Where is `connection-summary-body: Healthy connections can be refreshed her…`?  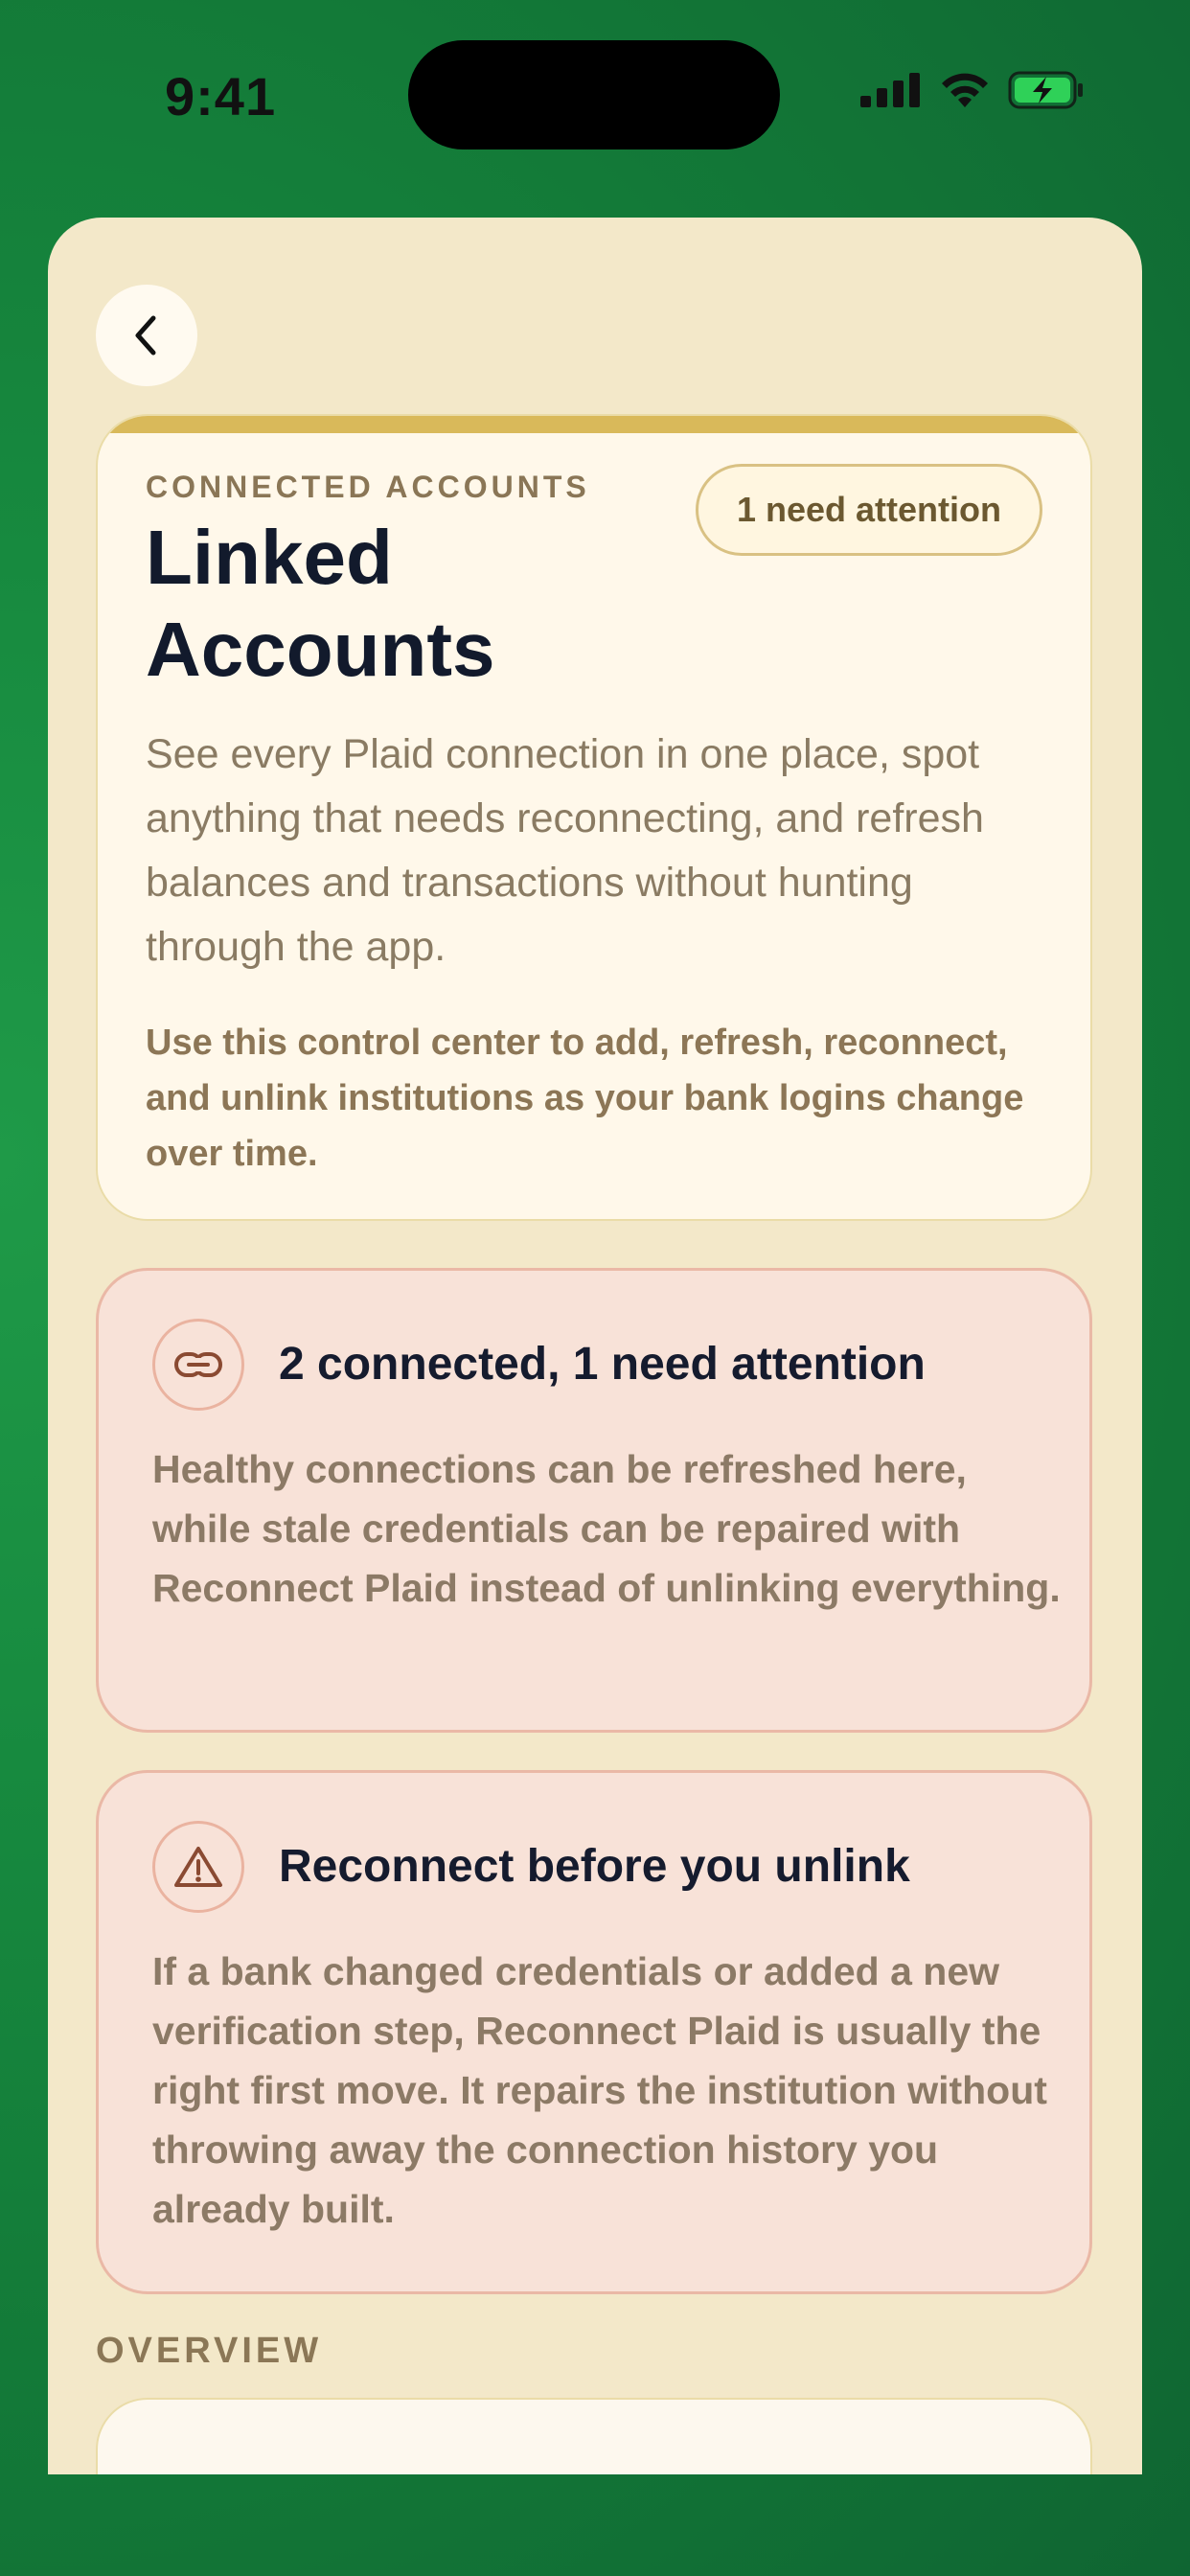
connection-summary-body: Healthy connections can be refreshed her… is located at coordinates (606, 1529).